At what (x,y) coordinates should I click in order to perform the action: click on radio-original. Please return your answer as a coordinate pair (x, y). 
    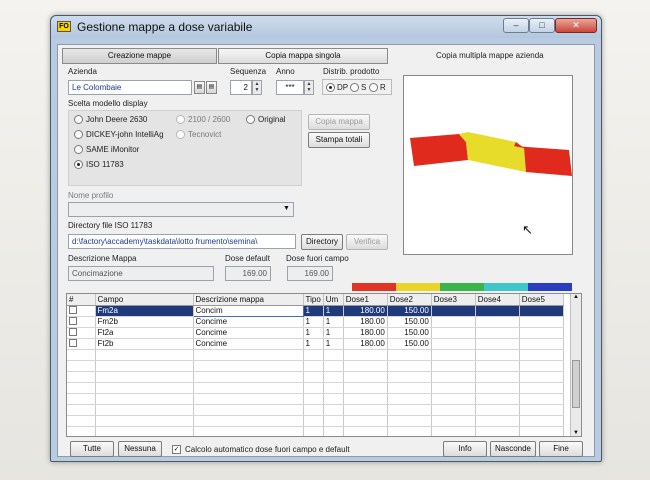
    Looking at the image, I should click on (250, 119).